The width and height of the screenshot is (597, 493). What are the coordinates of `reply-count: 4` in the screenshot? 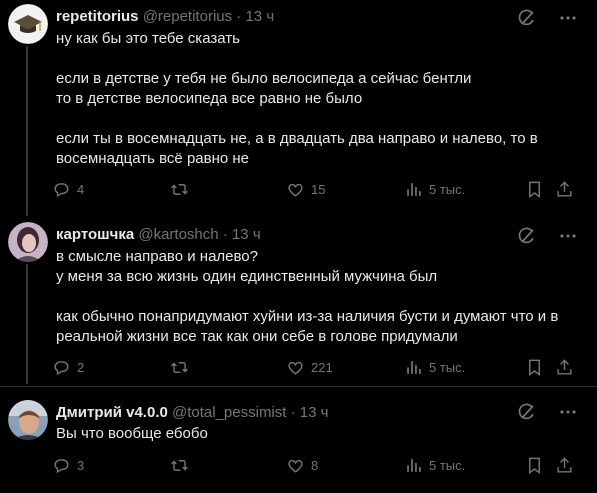 It's located at (81, 189).